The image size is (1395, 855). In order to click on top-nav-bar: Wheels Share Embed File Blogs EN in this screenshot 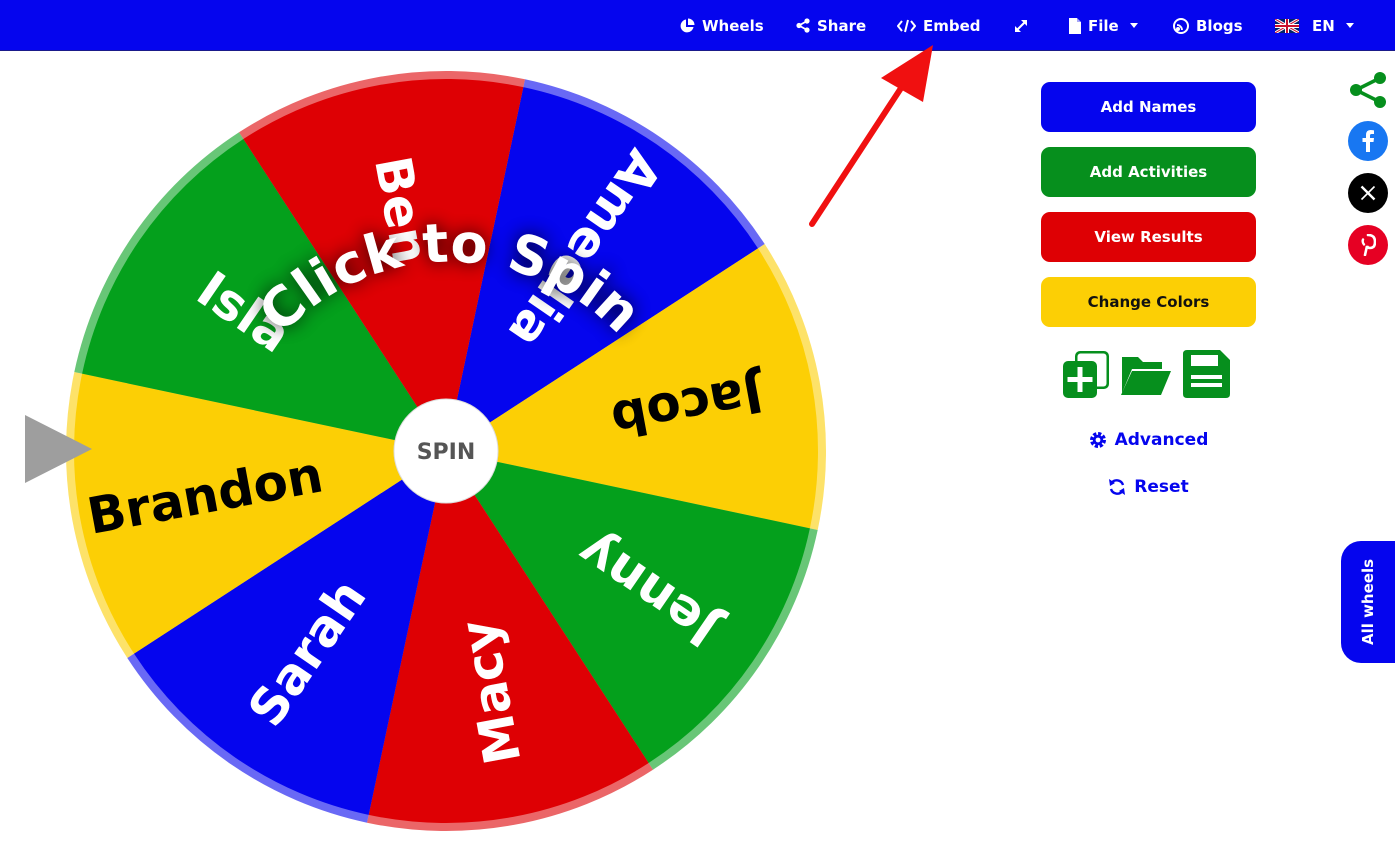, I will do `click(697, 25)`.